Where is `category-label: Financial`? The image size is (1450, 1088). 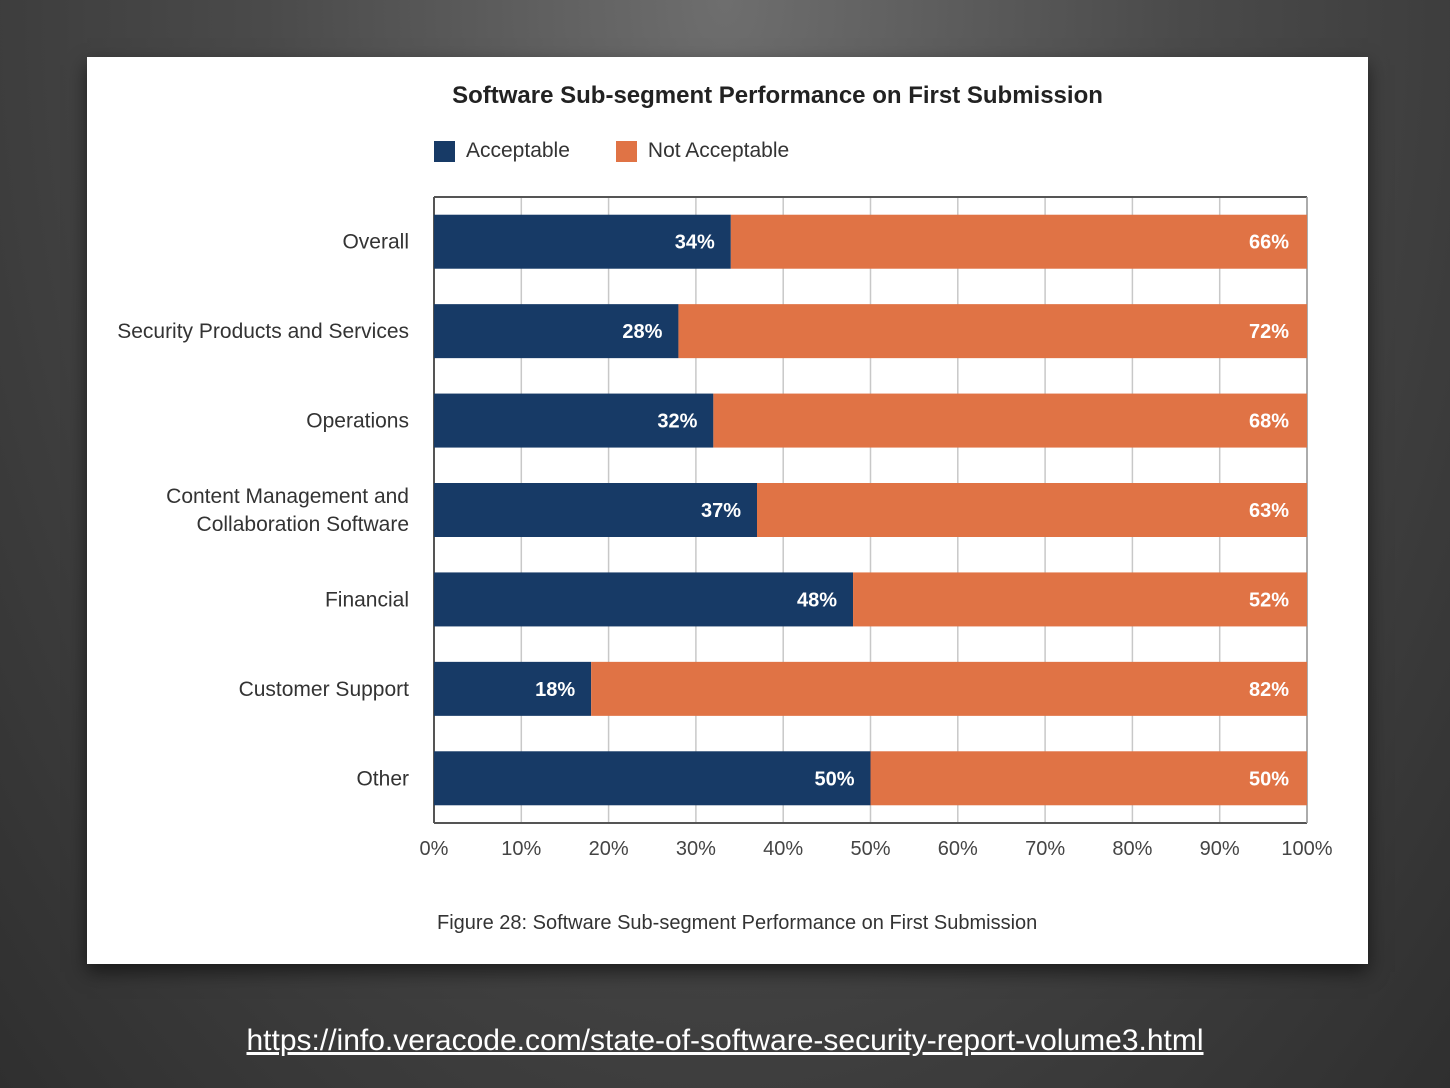
category-label: Financial is located at coordinates (367, 599).